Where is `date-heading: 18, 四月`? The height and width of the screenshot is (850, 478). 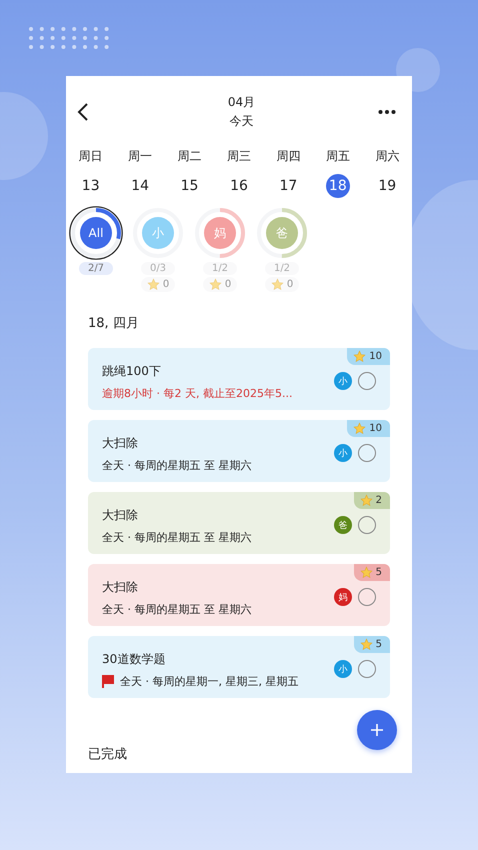 date-heading: 18, 四月 is located at coordinates (113, 323).